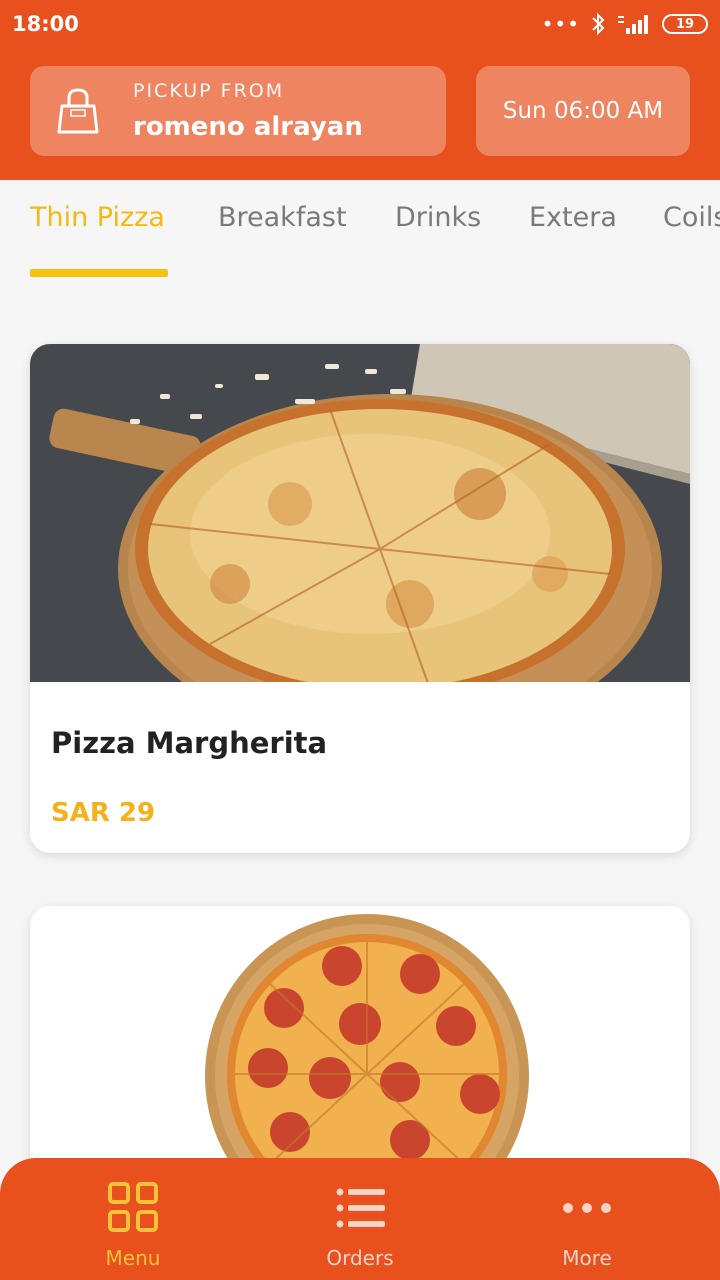 Image resolution: width=720 pixels, height=1280 pixels. Describe the element at coordinates (248, 127) in the screenshot. I see `pickup-location-name: romeno alrayan` at that location.